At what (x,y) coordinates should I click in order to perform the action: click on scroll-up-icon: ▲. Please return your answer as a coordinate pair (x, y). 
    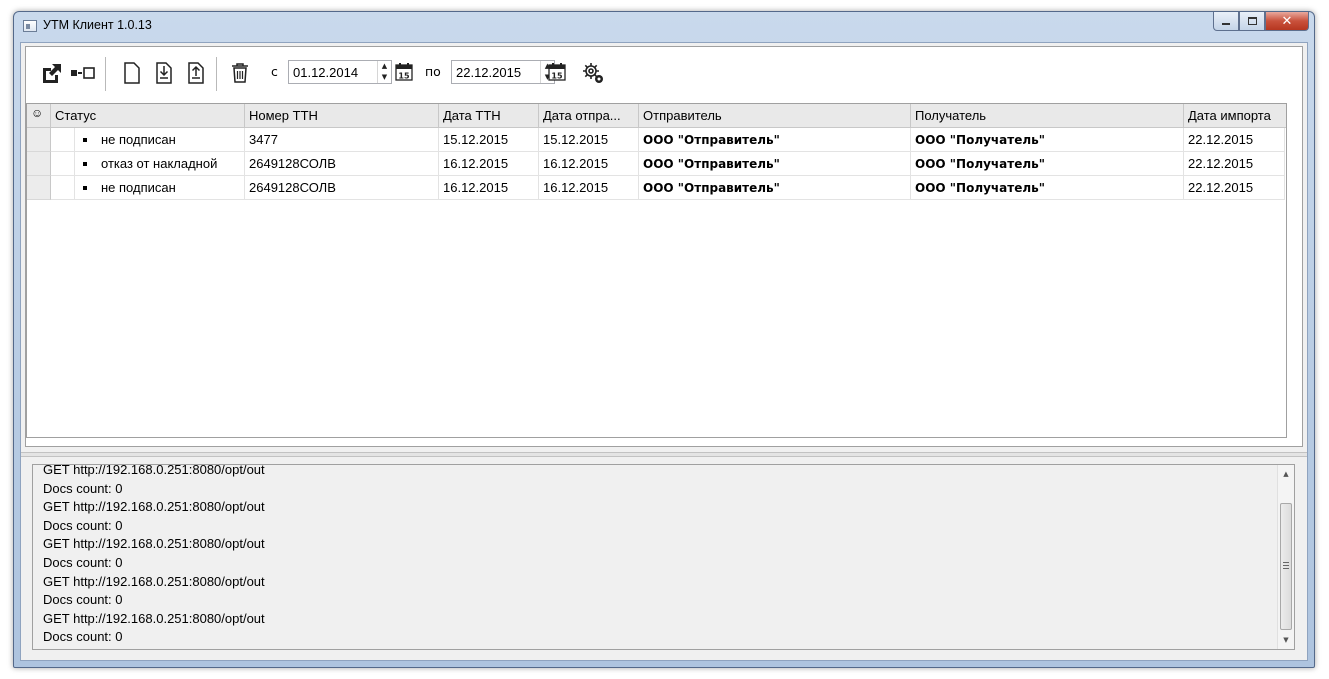
    Looking at the image, I should click on (1286, 474).